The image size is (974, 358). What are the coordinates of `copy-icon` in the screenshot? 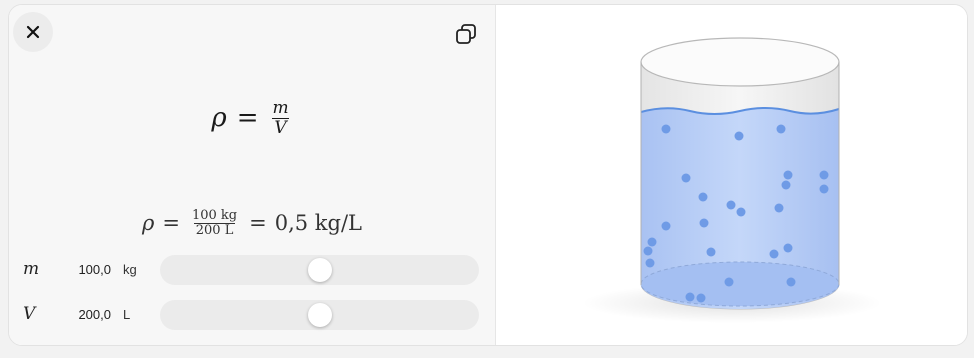 It's located at (466, 34).